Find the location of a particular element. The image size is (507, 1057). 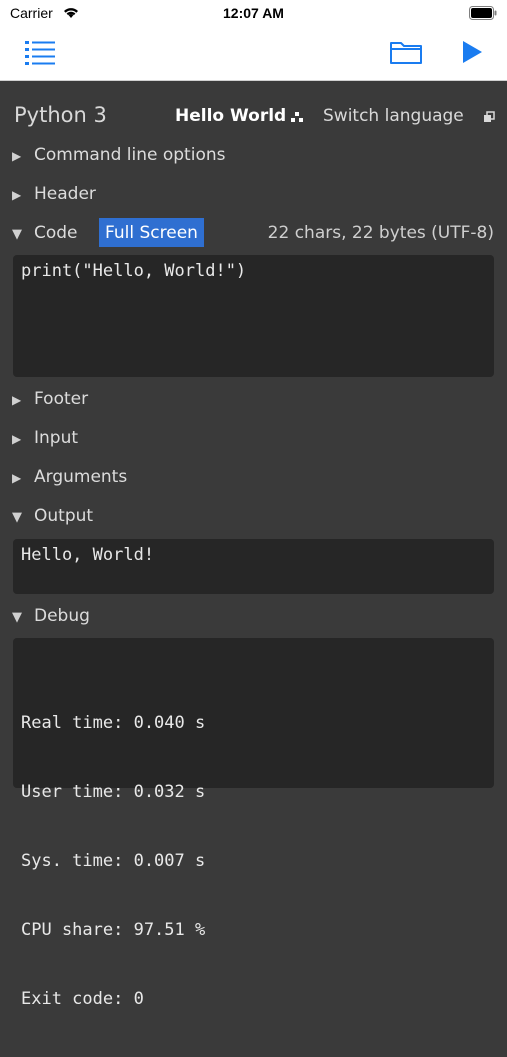

code-text: print("Hello, World!") is located at coordinates (133, 271).